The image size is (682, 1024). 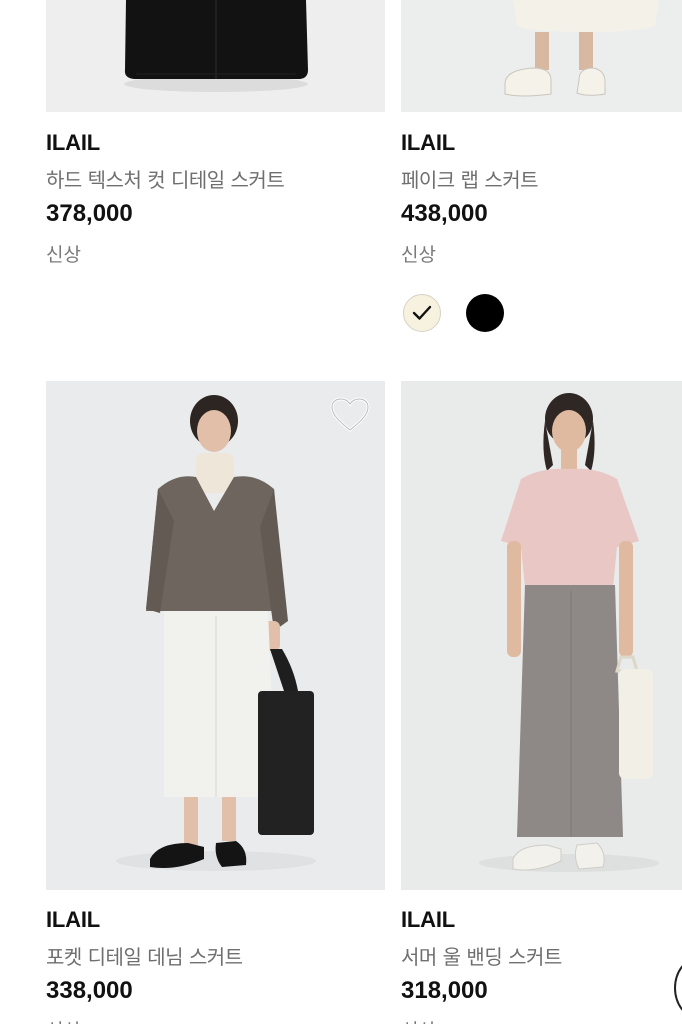 What do you see at coordinates (485, 313) in the screenshot?
I see `color-swatch-black` at bounding box center [485, 313].